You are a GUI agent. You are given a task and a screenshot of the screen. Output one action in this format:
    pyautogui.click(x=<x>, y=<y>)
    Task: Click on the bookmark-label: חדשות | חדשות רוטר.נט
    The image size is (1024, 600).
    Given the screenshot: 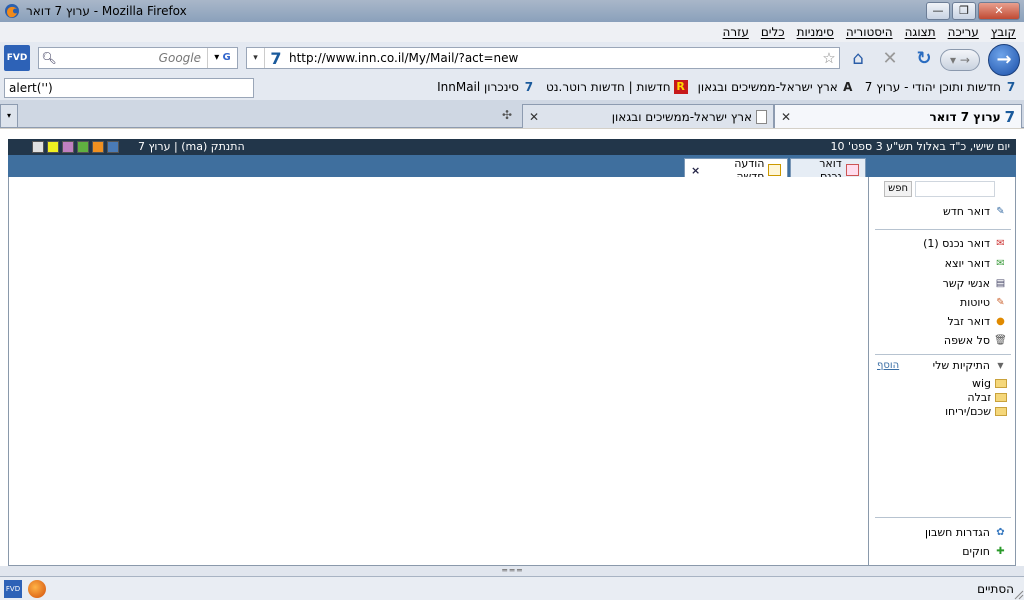 What is the action you would take?
    pyautogui.click(x=608, y=87)
    